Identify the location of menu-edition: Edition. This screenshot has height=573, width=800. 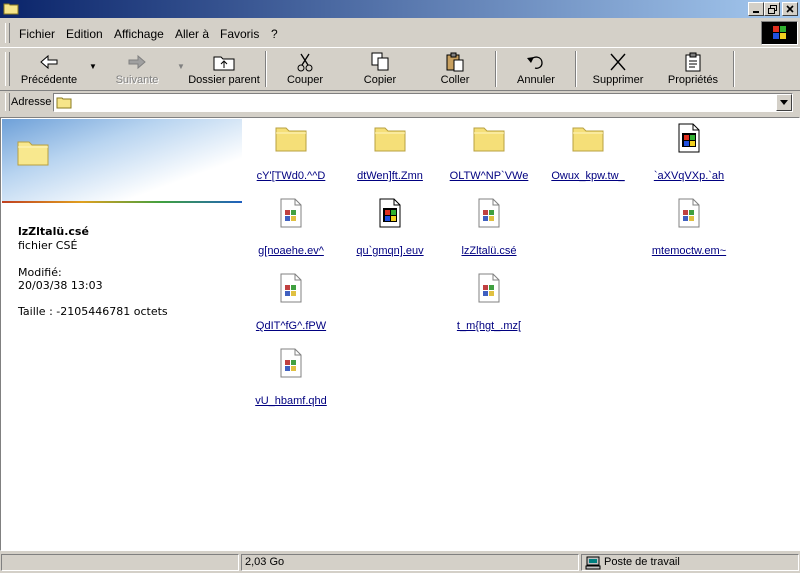
(84, 34).